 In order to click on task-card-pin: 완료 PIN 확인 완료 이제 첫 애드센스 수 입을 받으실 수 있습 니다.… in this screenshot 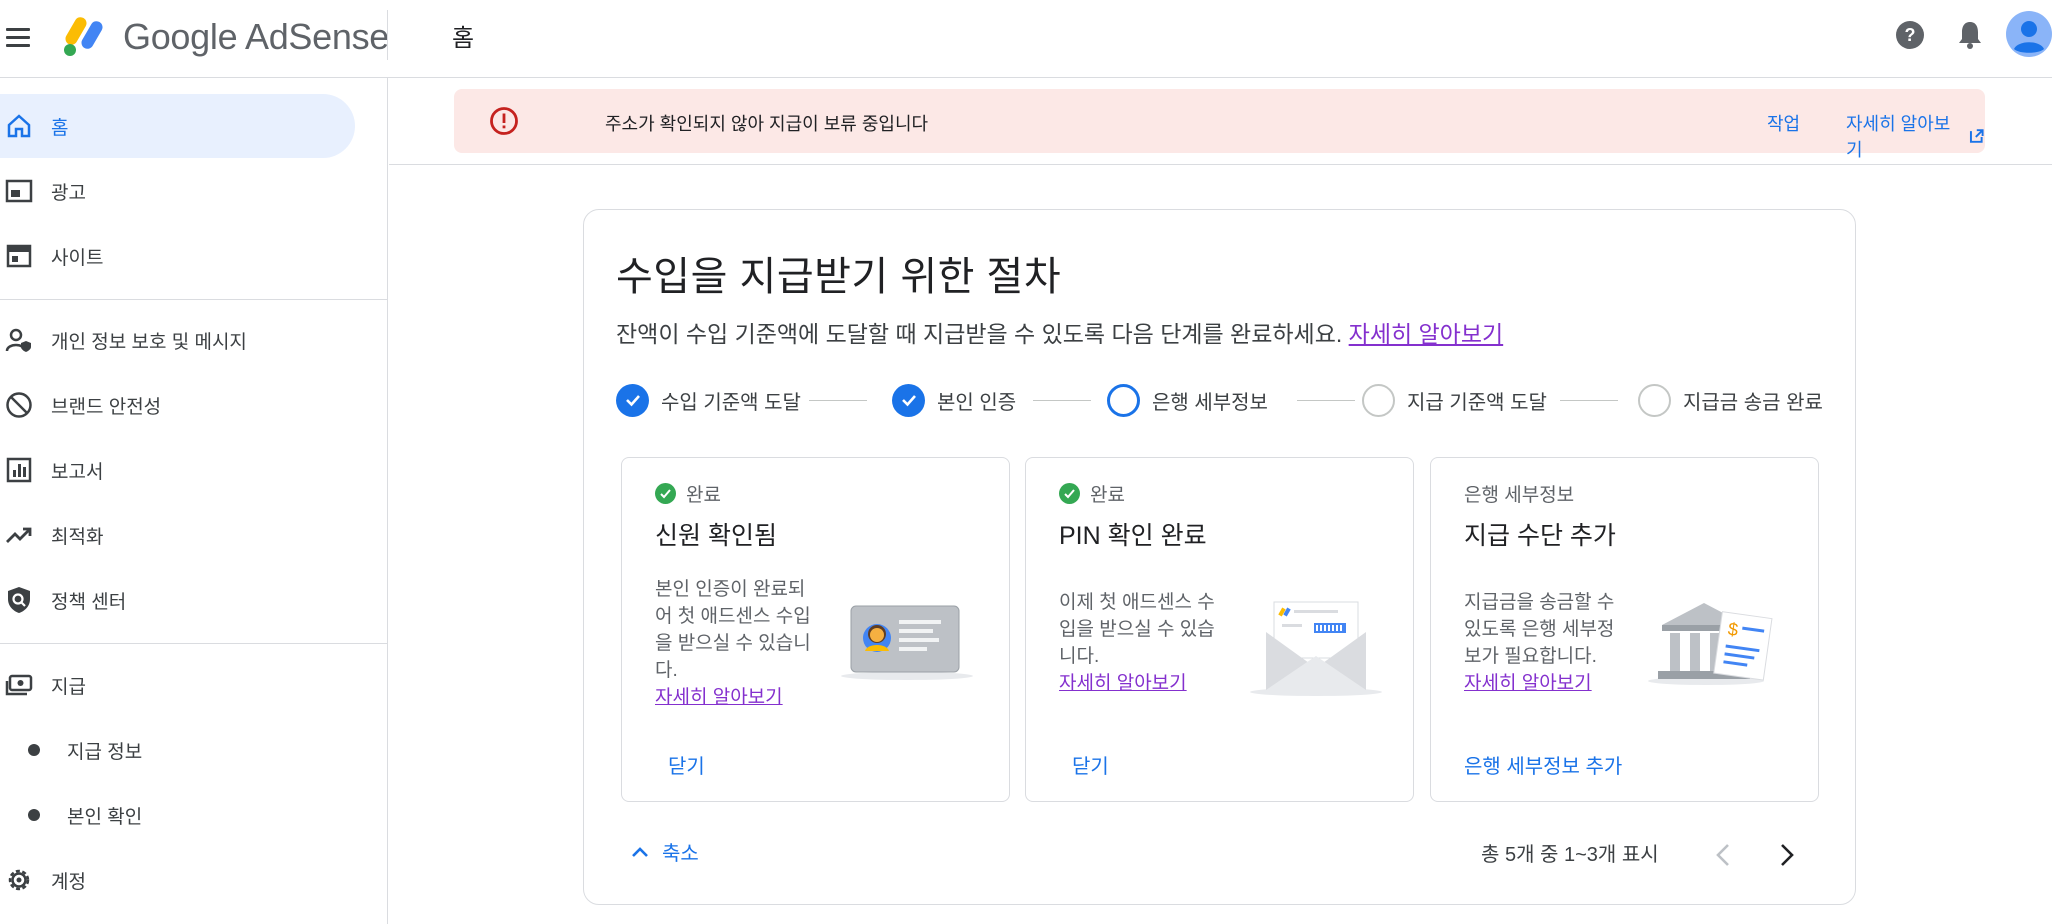, I will do `click(1219, 629)`.